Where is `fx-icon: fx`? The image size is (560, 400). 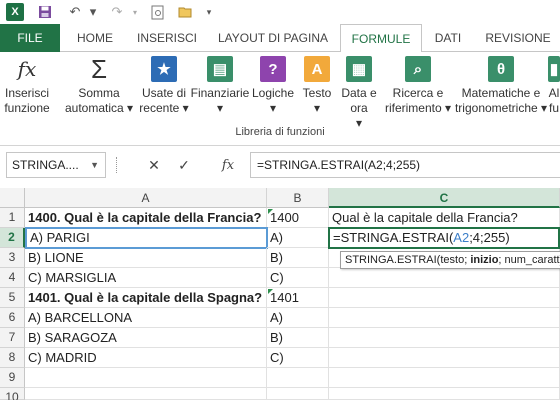
fx-icon: fx is located at coordinates (27, 68).